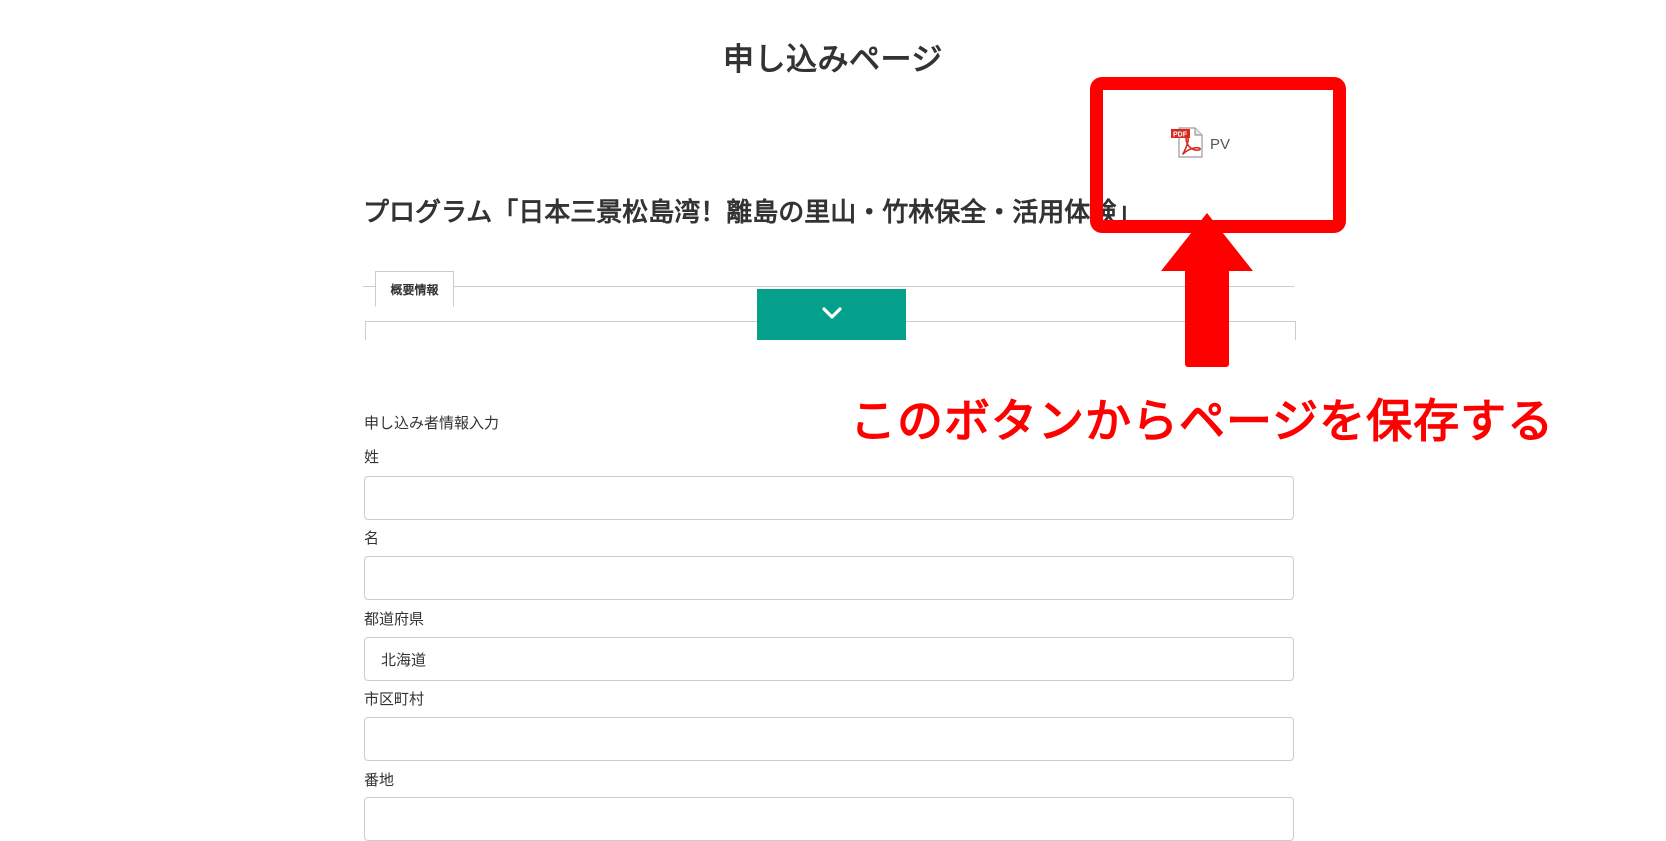 The image size is (1666, 841). What do you see at coordinates (829, 578) in the screenshot?
I see `first-name-field` at bounding box center [829, 578].